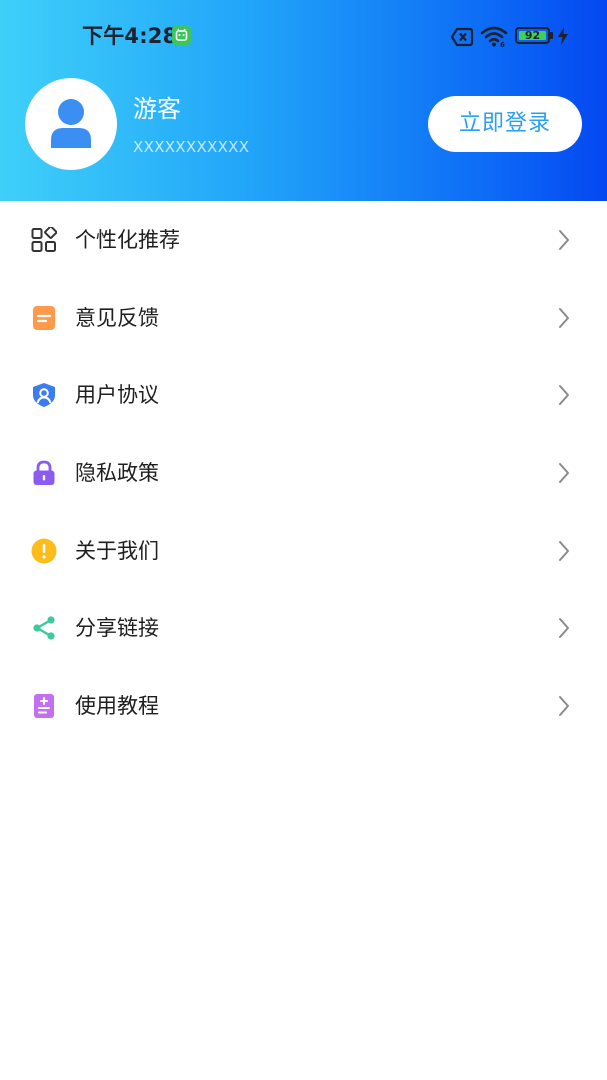  Describe the element at coordinates (117, 550) in the screenshot. I see `menu-item-label: 关于我们` at that location.